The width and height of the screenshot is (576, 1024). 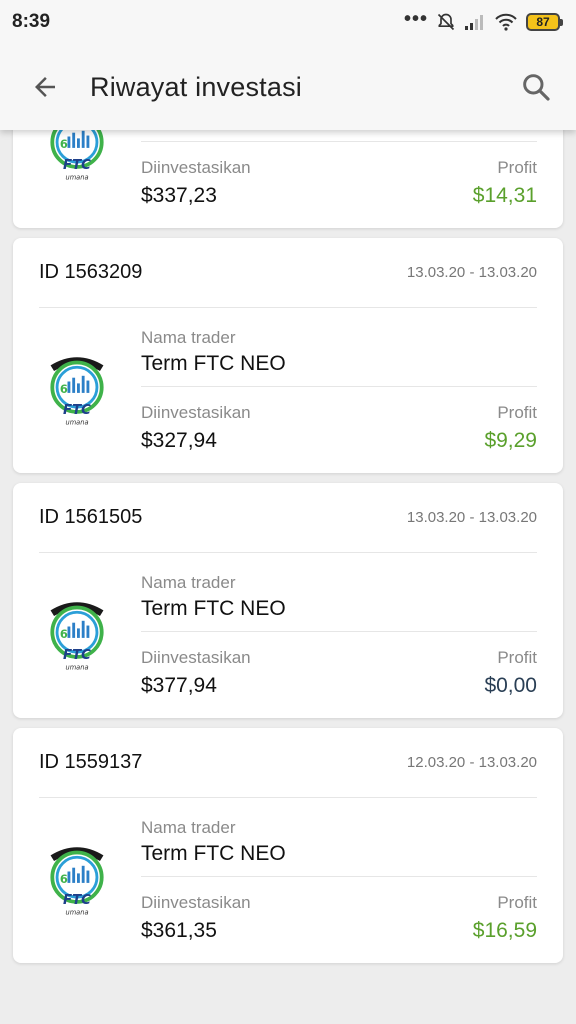 I want to click on battery-level: 87, so click(x=543, y=22).